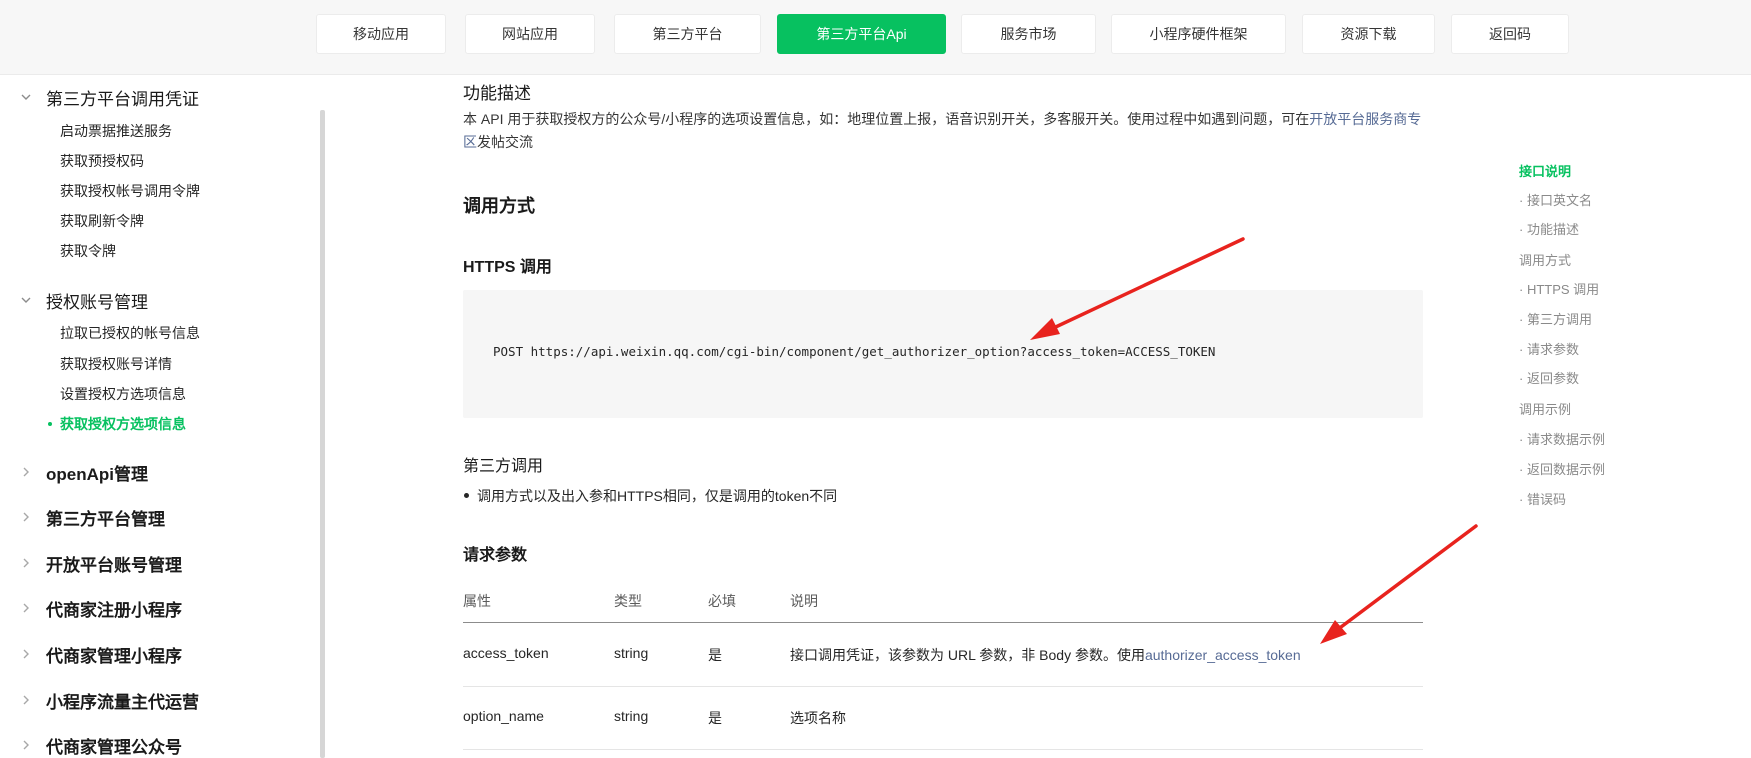  What do you see at coordinates (1545, 170) in the screenshot?
I see `toc-item-api-description: 接口说明` at bounding box center [1545, 170].